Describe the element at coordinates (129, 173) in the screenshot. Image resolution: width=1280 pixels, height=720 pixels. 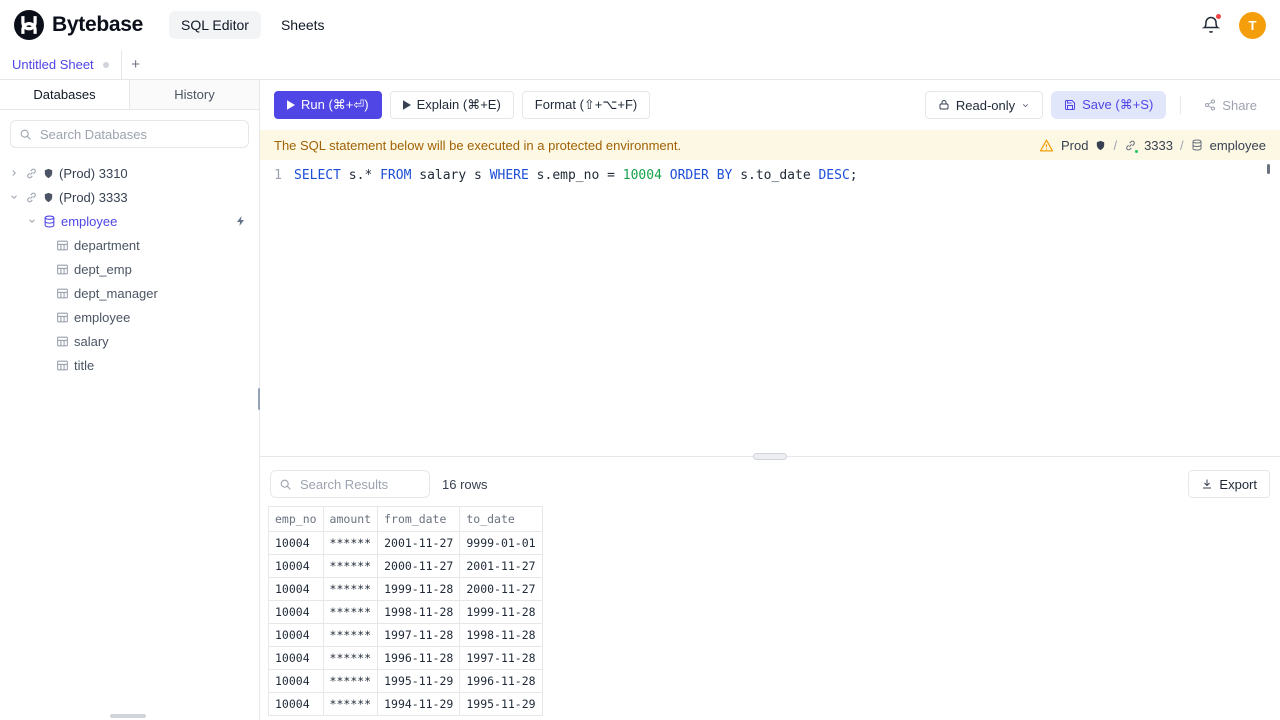
I see `tree-instance-3310: (Prod) 3310` at that location.